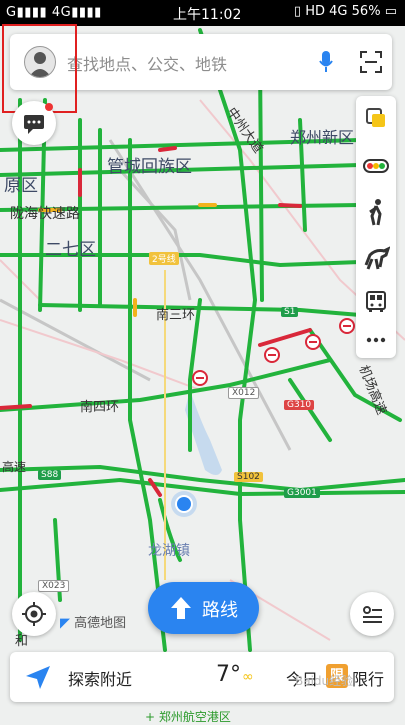  Describe the element at coordinates (345, 11) in the screenshot. I see `status-right: ▯ HD 4G 56% ▭` at that location.